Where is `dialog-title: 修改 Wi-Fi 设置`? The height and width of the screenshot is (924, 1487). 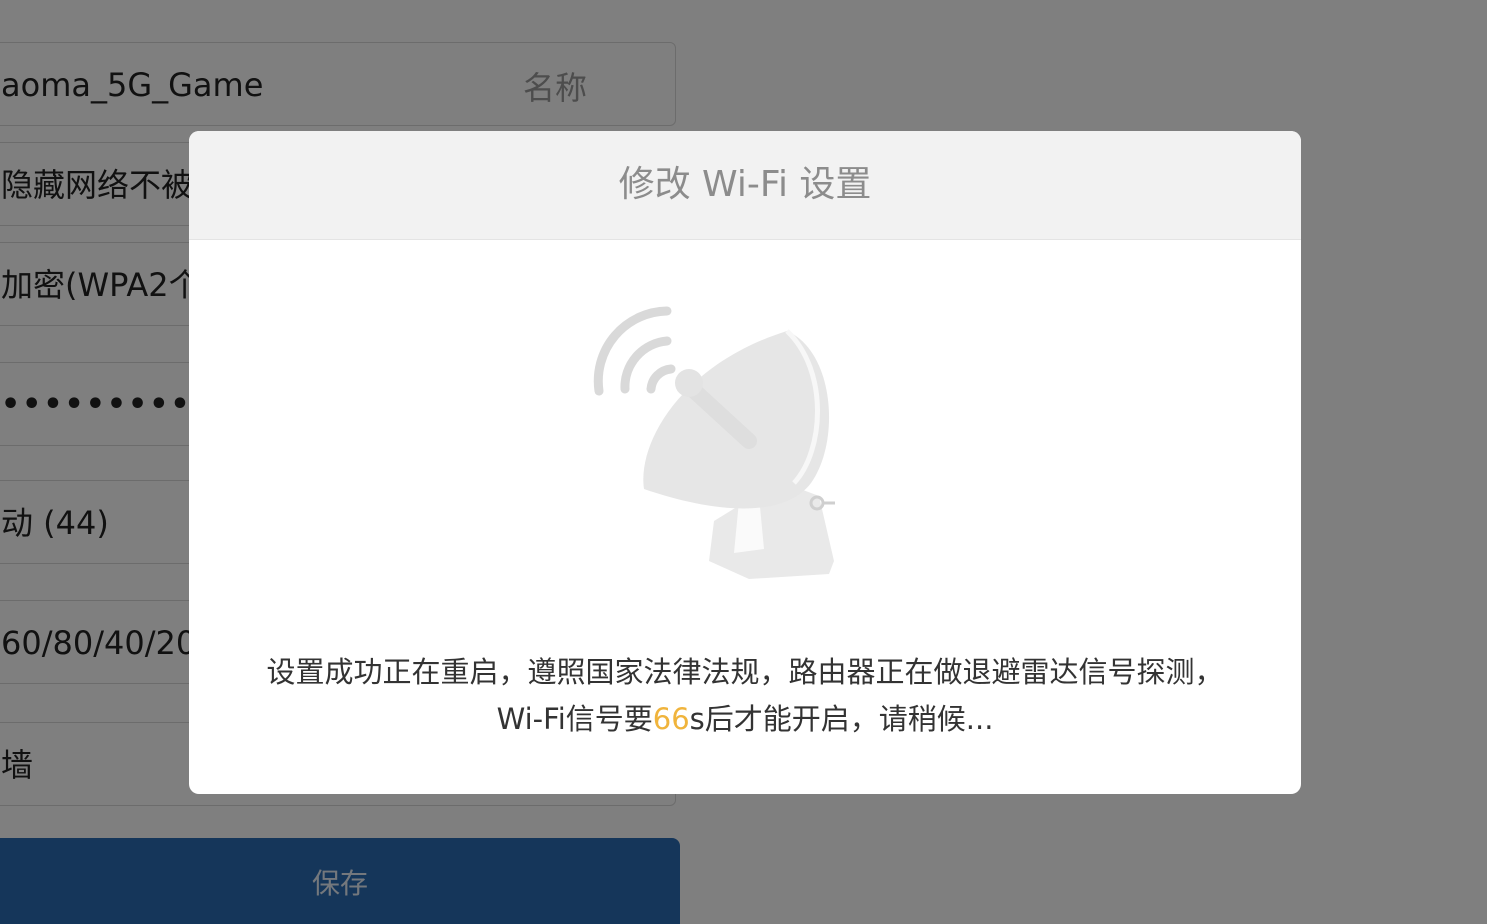
dialog-title: 修改 Wi-Fi 设置 is located at coordinates (745, 185).